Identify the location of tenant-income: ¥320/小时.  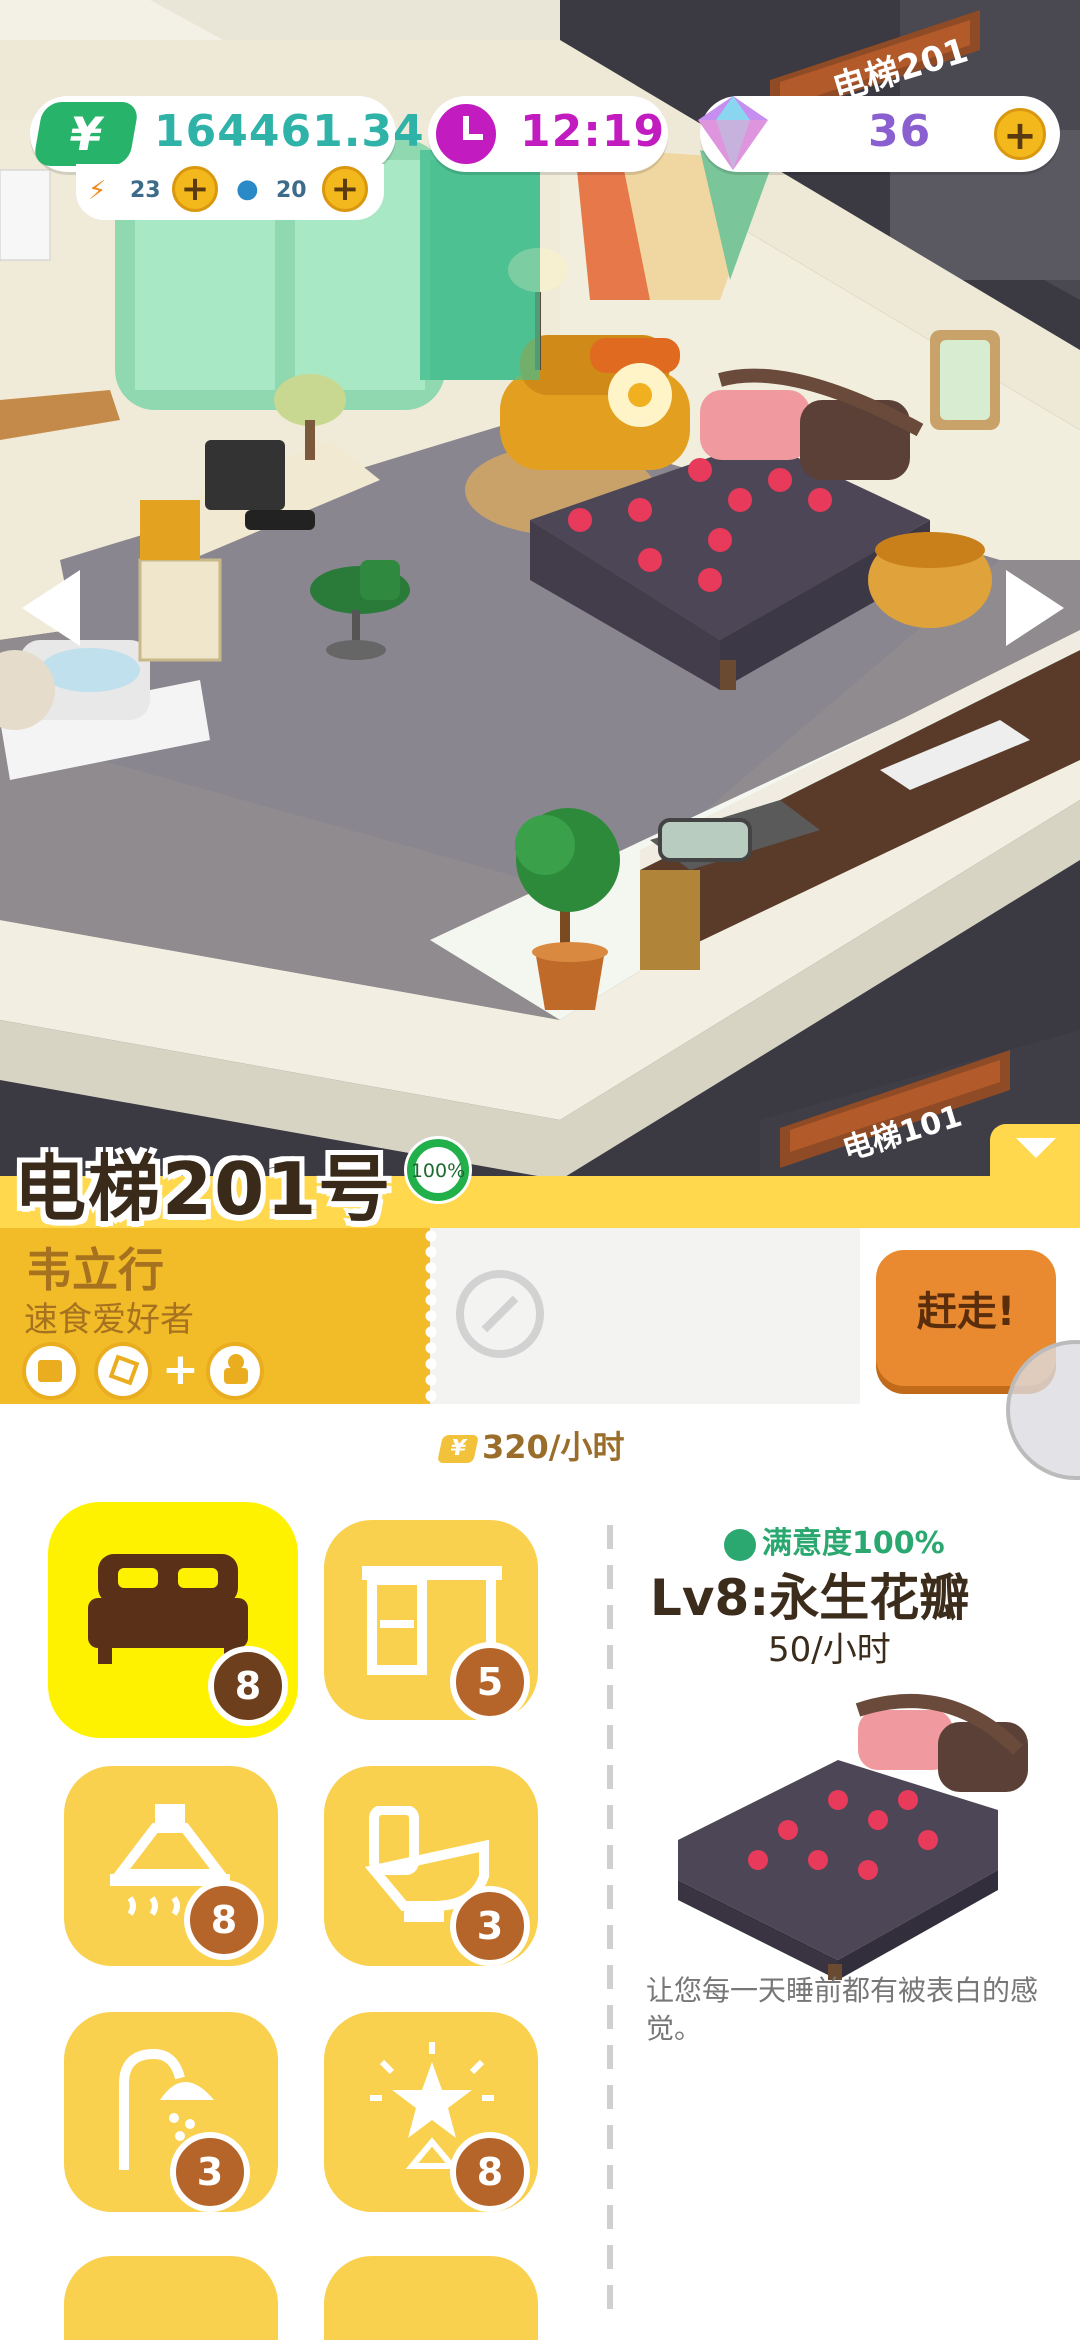
(531, 1445).